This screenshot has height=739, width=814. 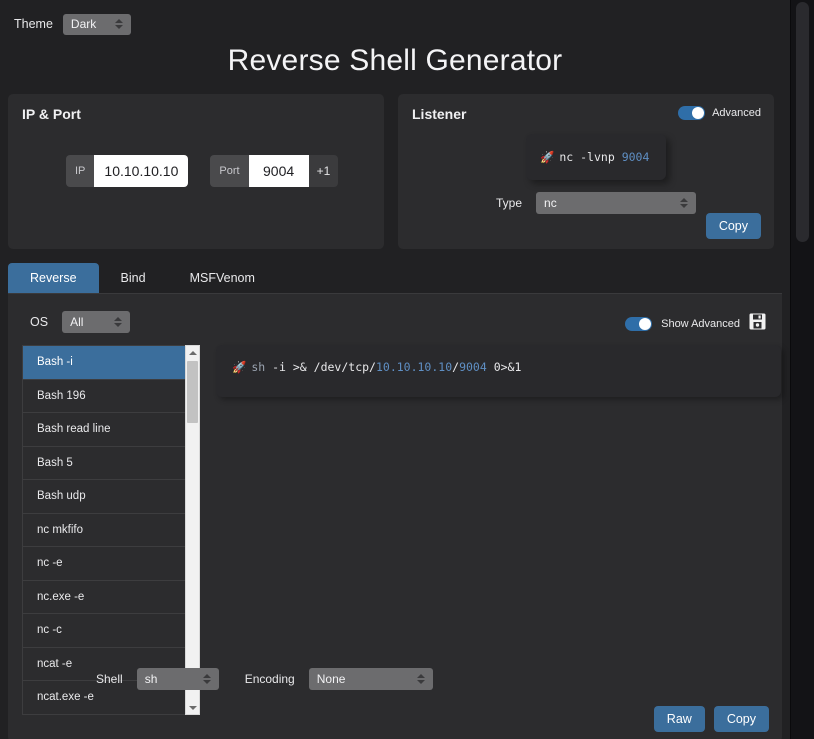 I want to click on show-advanced-label: Show Advanced, so click(x=700, y=324).